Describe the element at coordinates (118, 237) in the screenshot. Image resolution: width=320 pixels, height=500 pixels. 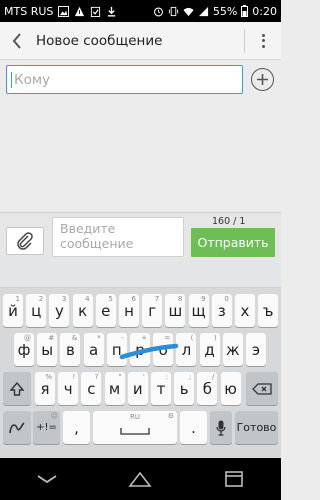
I see `message-input: Введите сообщение` at that location.